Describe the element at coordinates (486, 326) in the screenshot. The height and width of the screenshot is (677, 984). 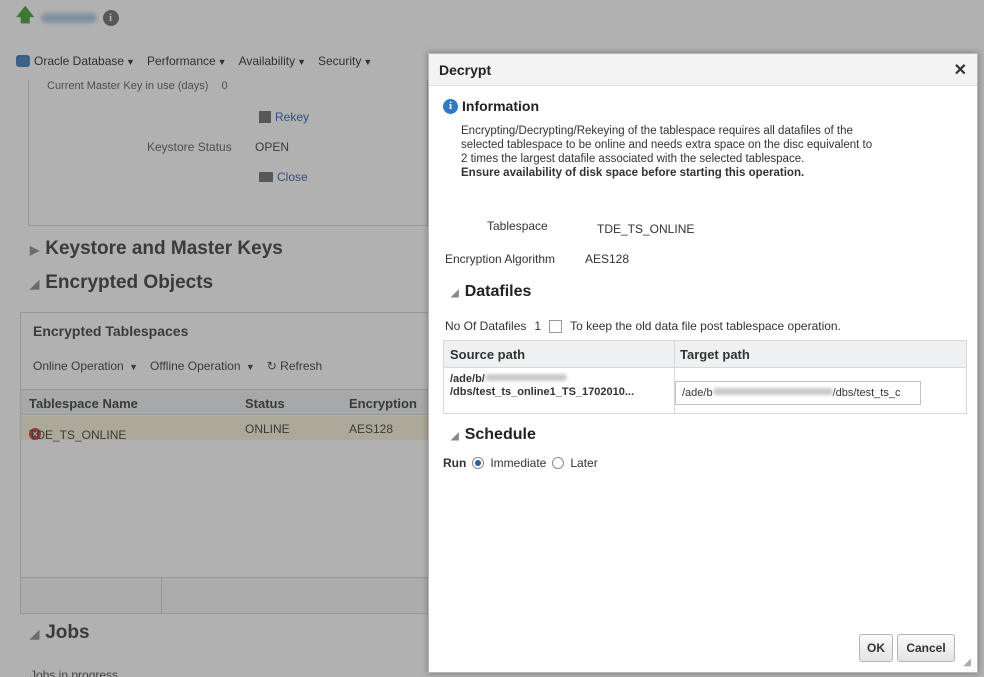
I see `no-of-datafiles-label: No Of Datafiles` at that location.